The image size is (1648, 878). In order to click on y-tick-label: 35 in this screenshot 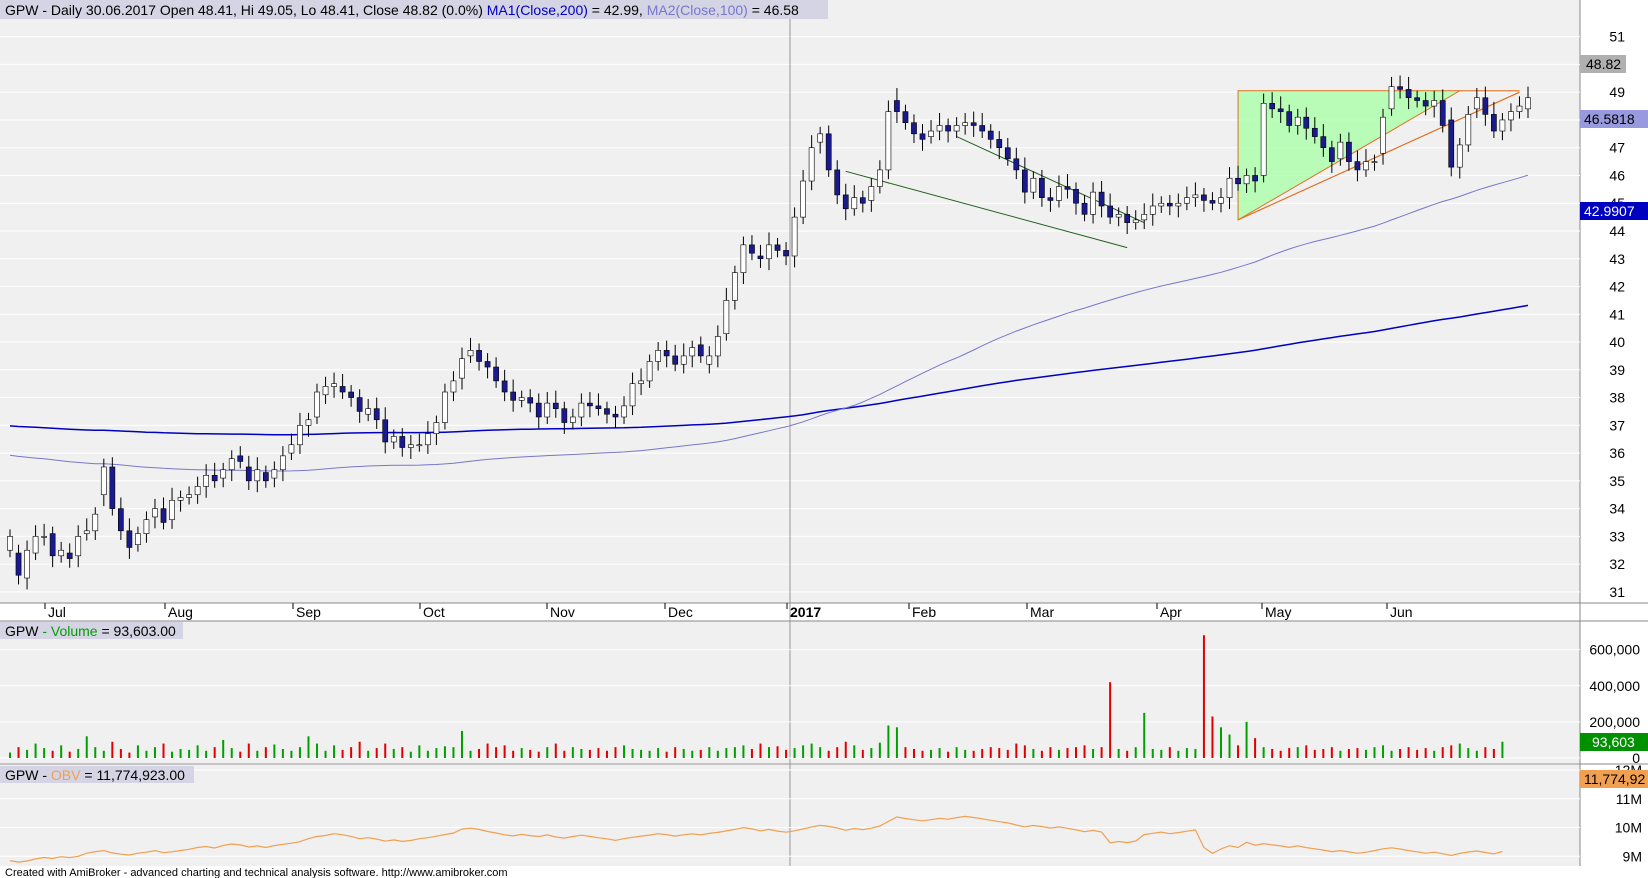, I will do `click(1617, 481)`.